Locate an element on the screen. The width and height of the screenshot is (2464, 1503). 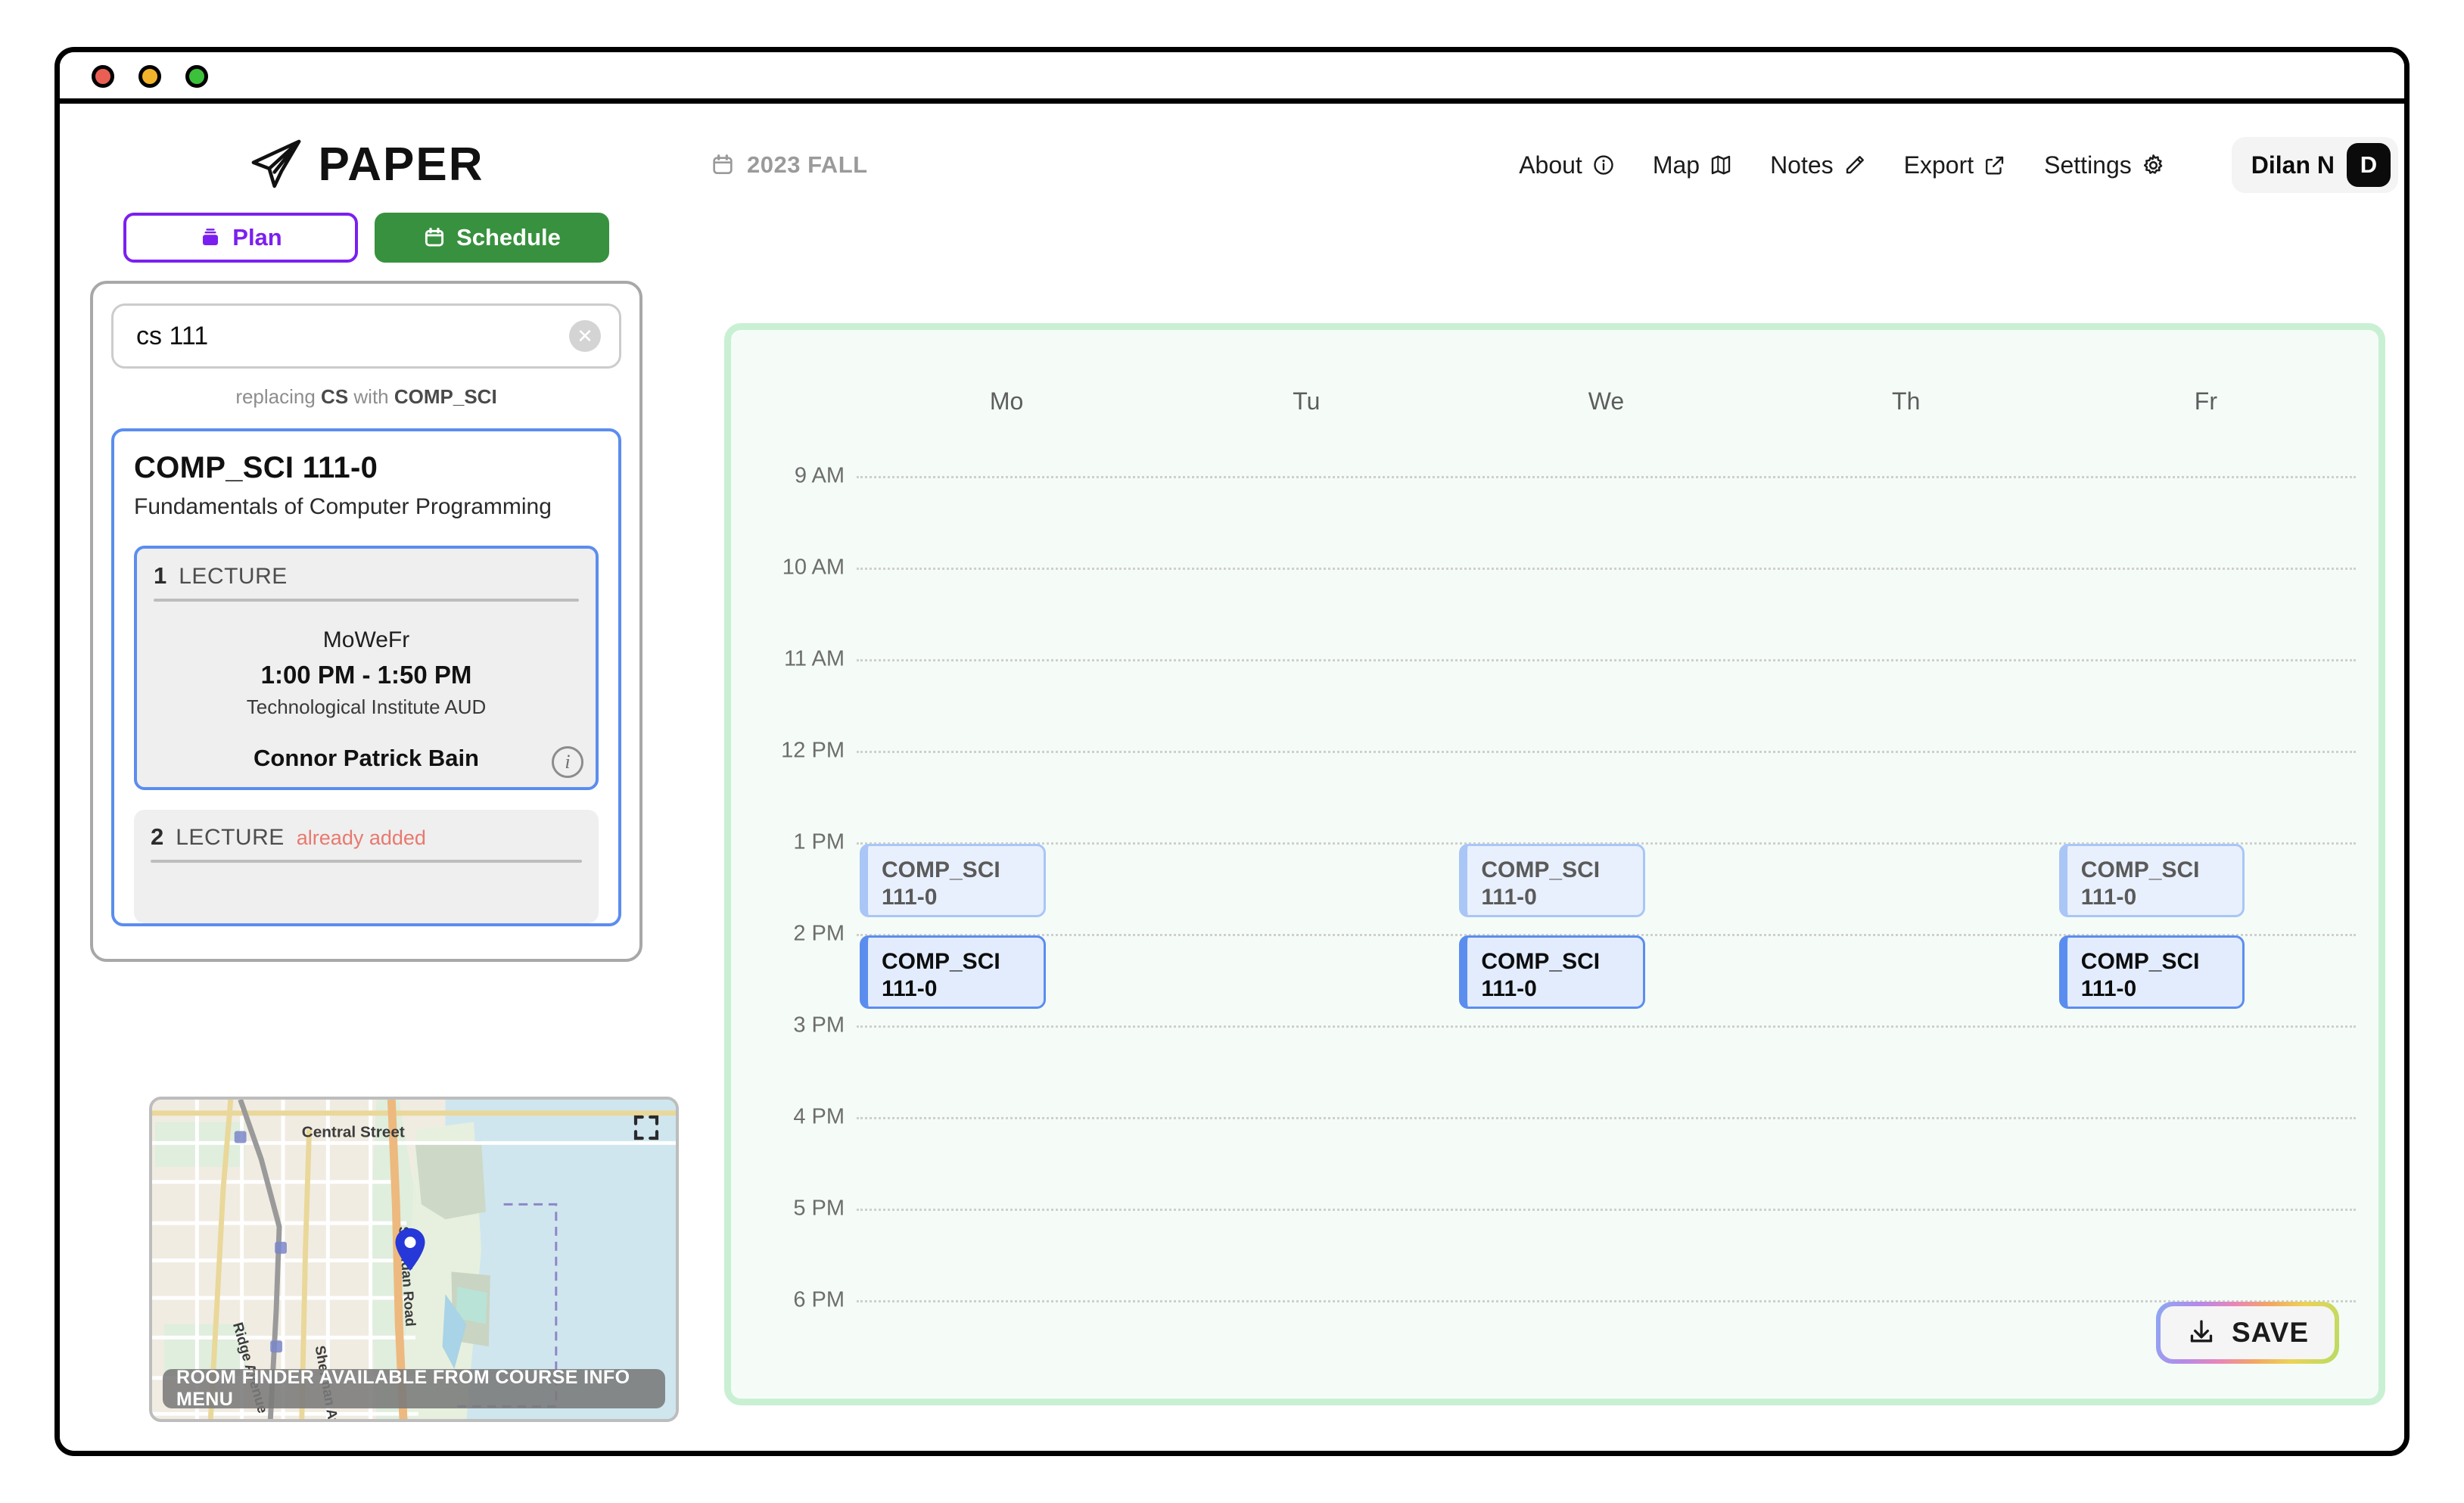
location-pin-icon is located at coordinates (410, 1249).